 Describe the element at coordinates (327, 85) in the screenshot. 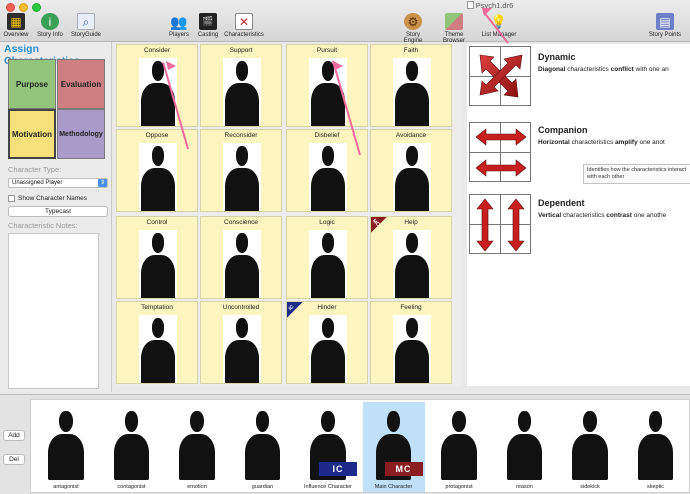

I see `characteristic-cell: Pursuit` at that location.